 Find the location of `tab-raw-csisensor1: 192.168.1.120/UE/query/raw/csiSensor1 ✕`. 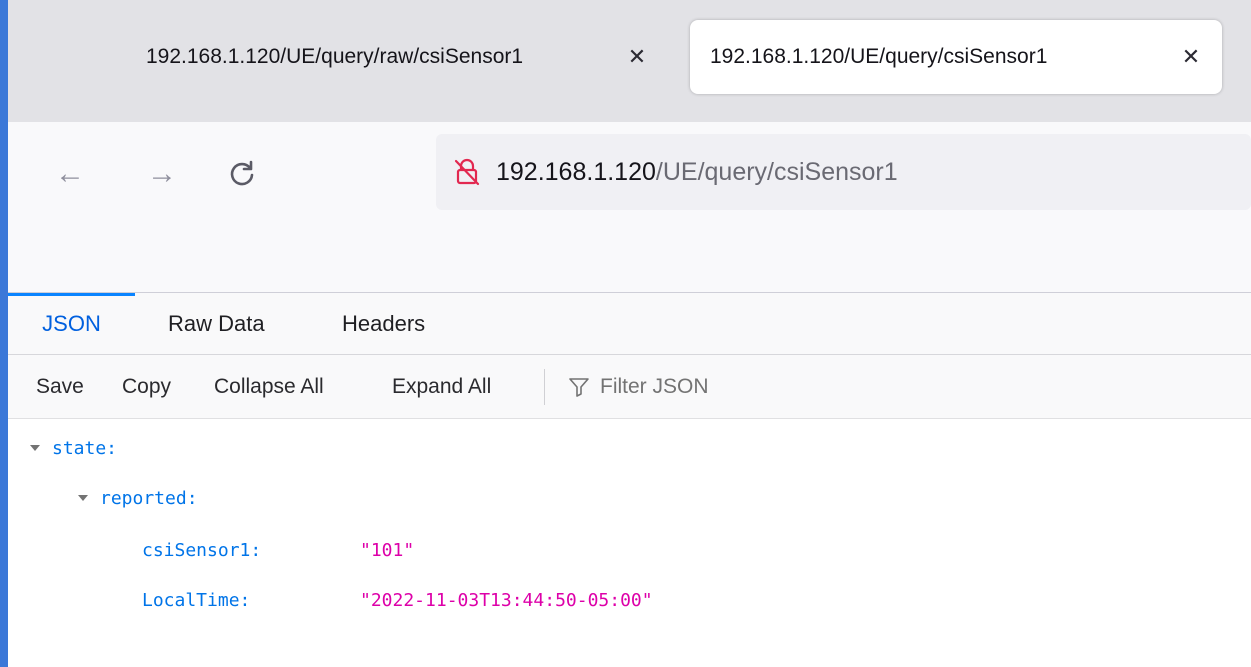

tab-raw-csisensor1: 192.168.1.120/UE/query/raw/csiSensor1 ✕ is located at coordinates (398, 57).